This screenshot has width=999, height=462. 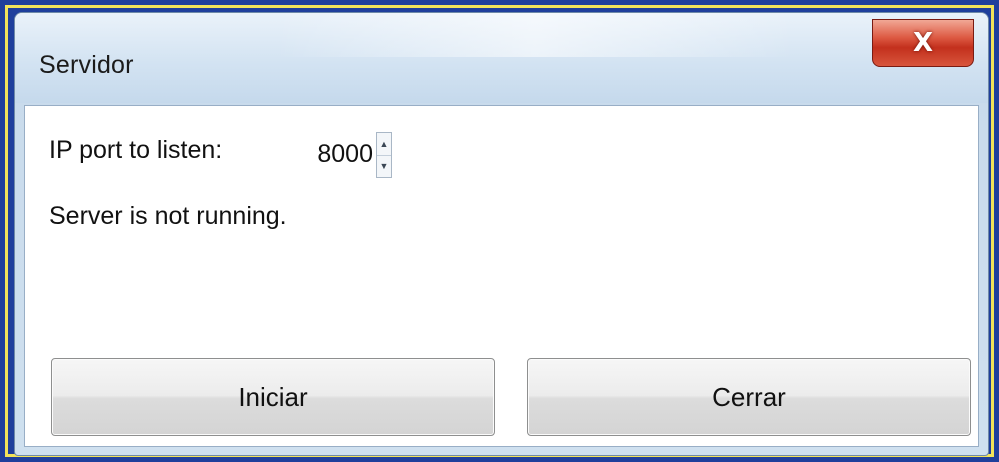 I want to click on status-text: Server is not running., so click(x=168, y=216).